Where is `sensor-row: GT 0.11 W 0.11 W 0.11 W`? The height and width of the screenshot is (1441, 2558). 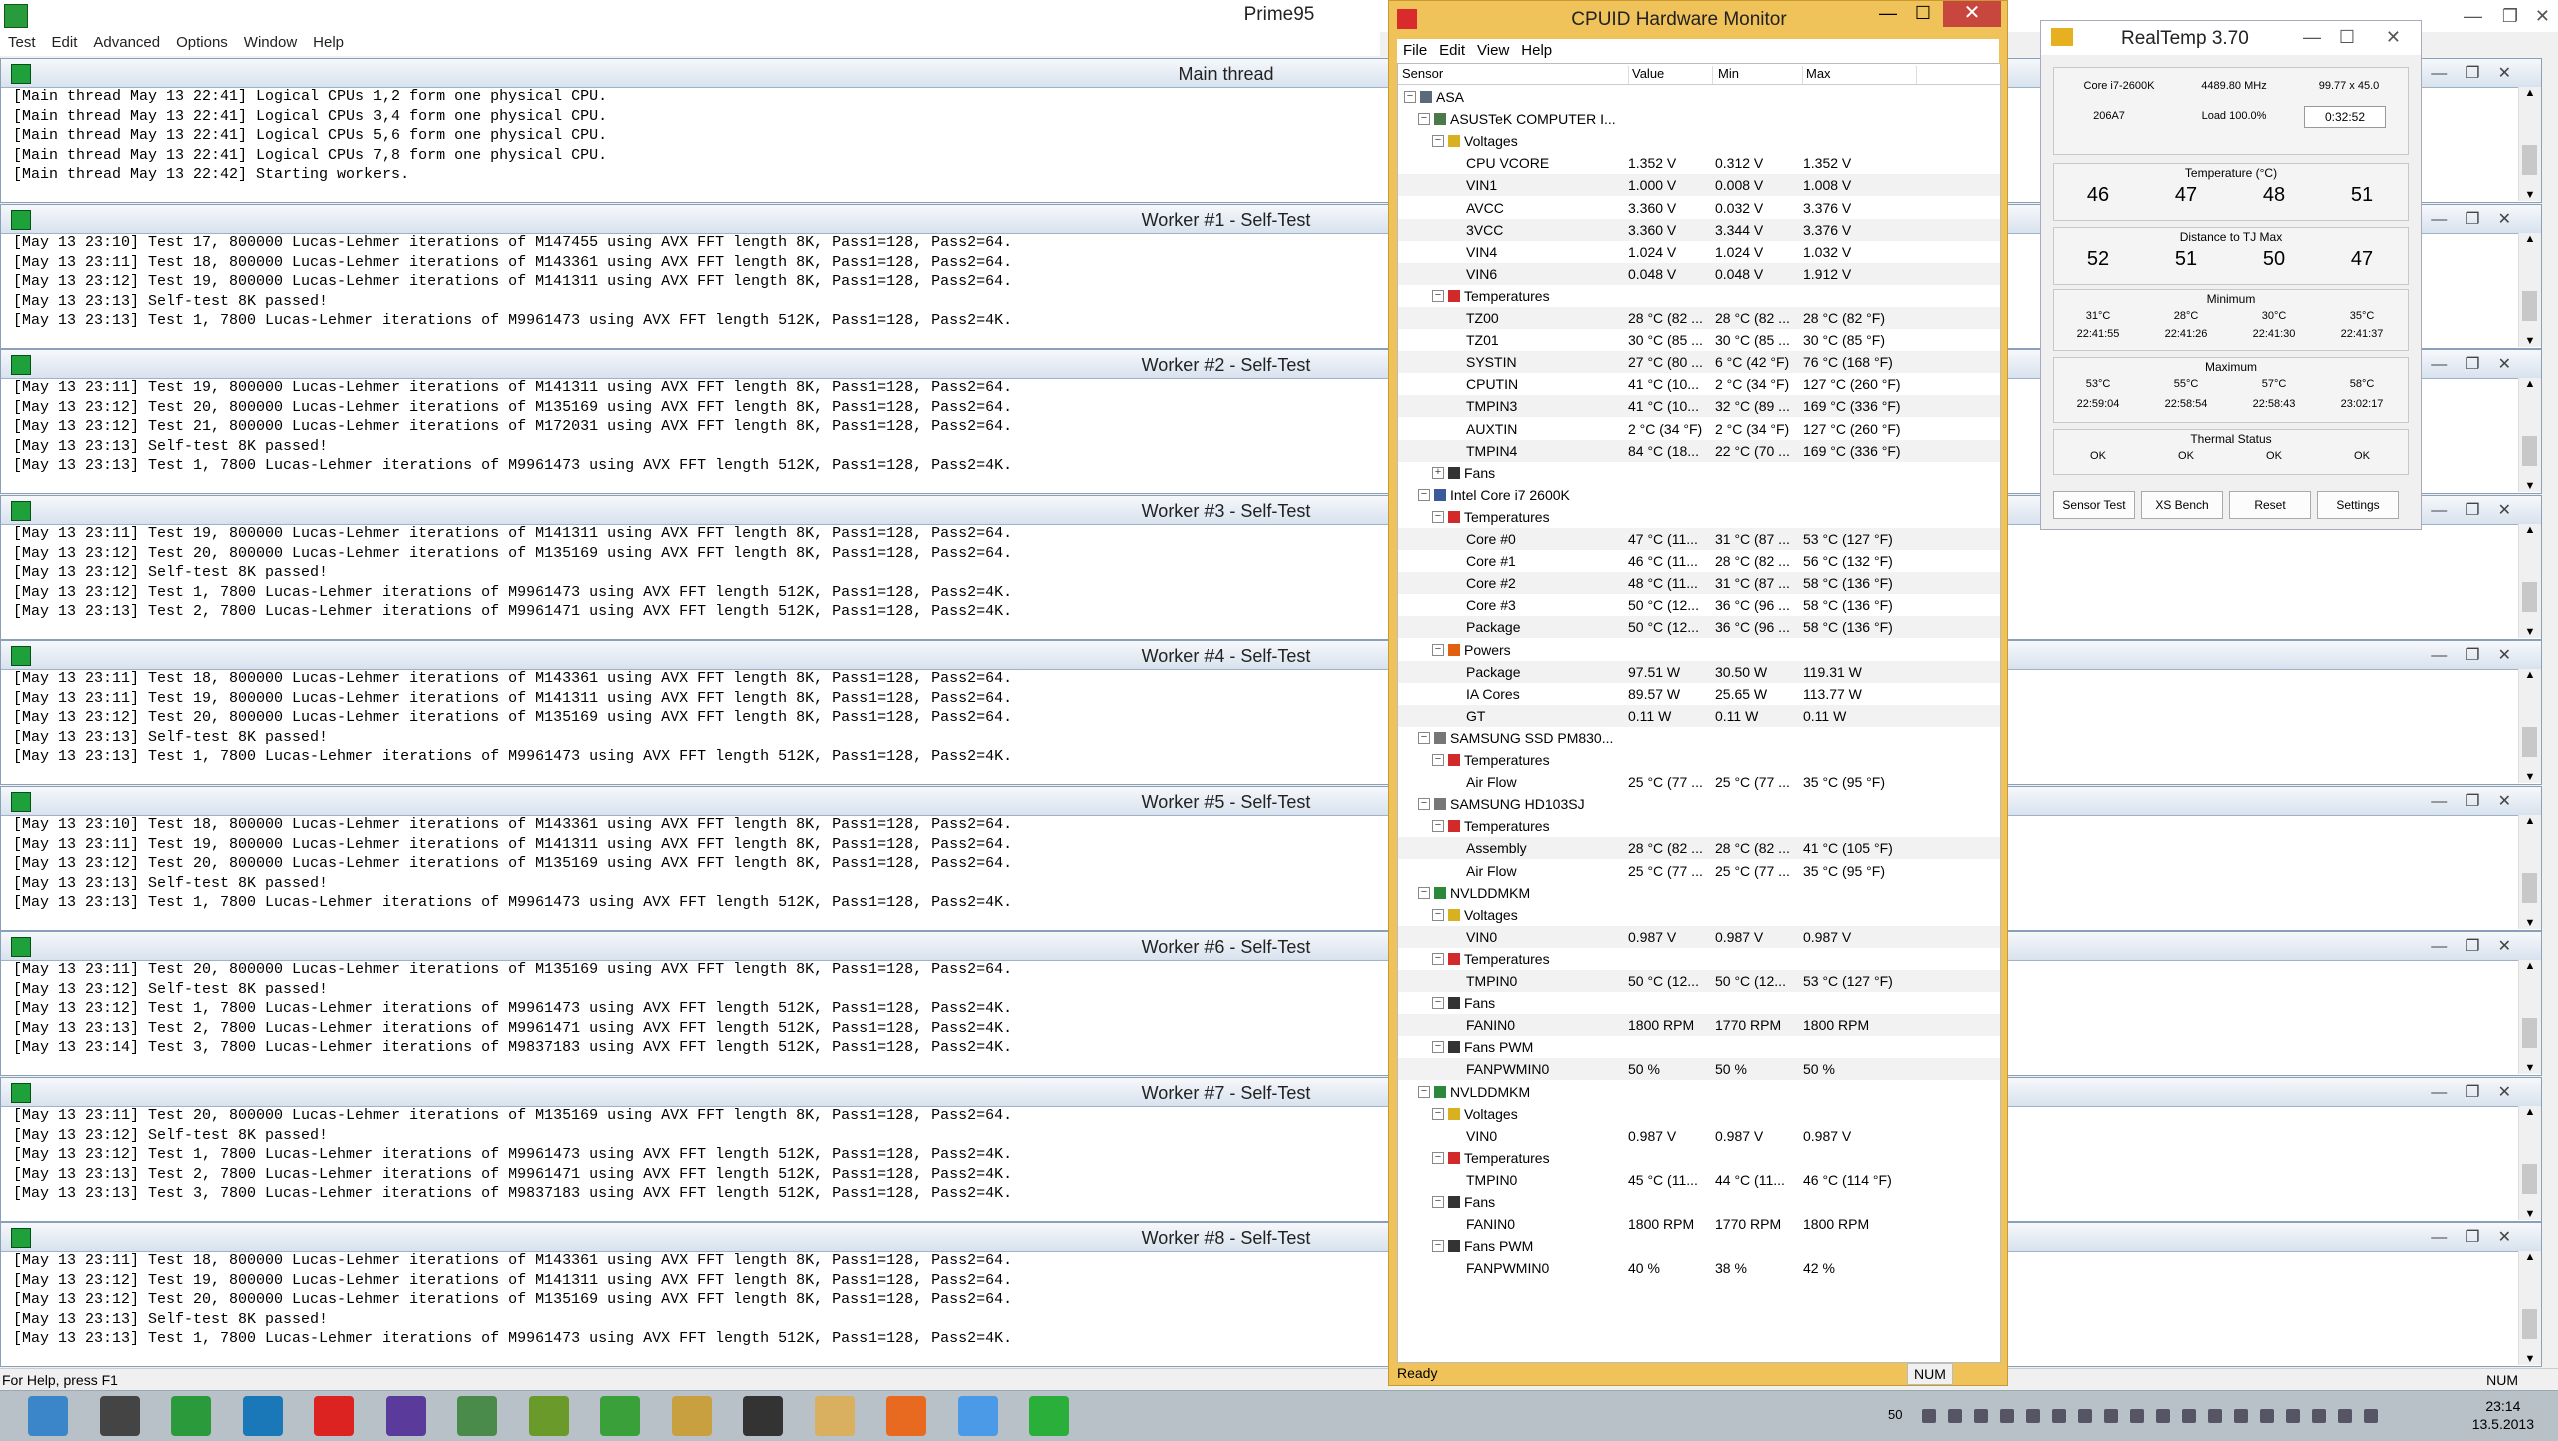
sensor-row: GT 0.11 W 0.11 W 0.11 W is located at coordinates (1699, 715).